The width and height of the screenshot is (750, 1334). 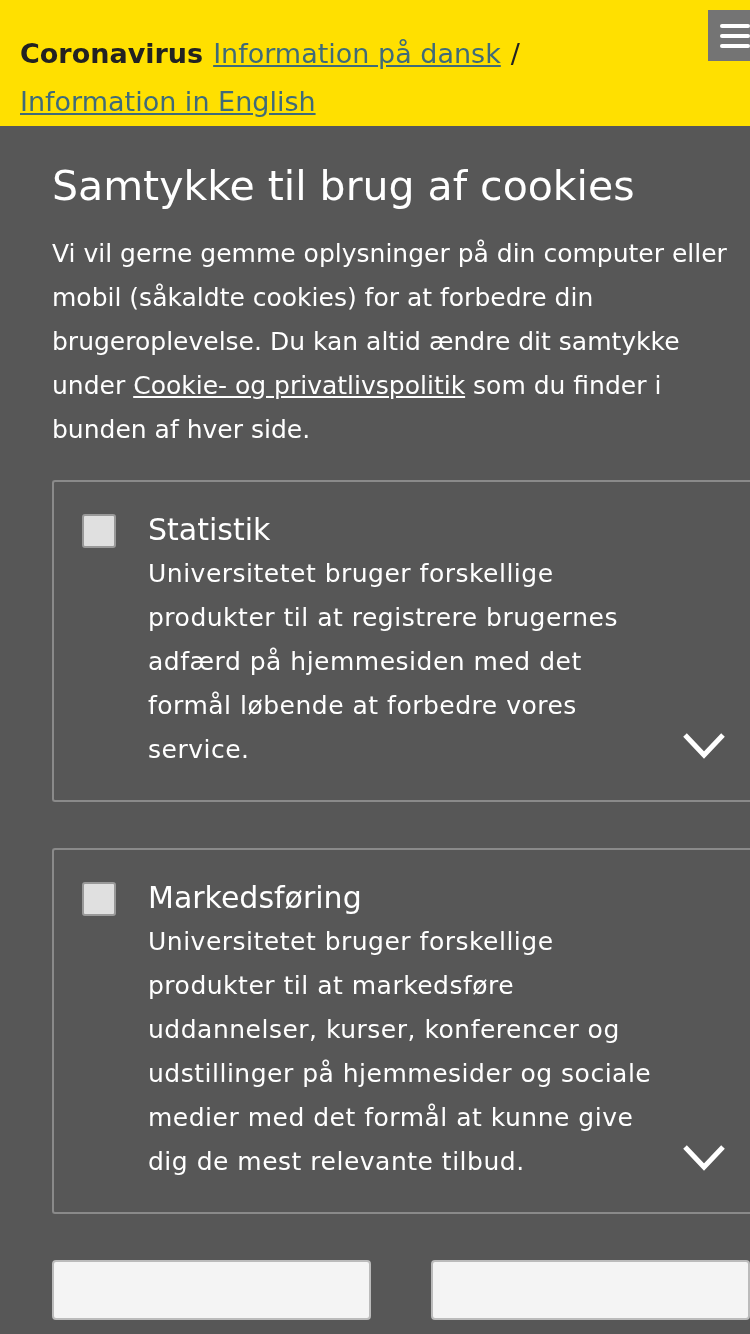 I want to click on category-description: Universitetet bruger forskellige produkter til at registrere brugernes adfærd på hjemmesiden med det formål løbende at forbedre vores service., so click(x=383, y=662).